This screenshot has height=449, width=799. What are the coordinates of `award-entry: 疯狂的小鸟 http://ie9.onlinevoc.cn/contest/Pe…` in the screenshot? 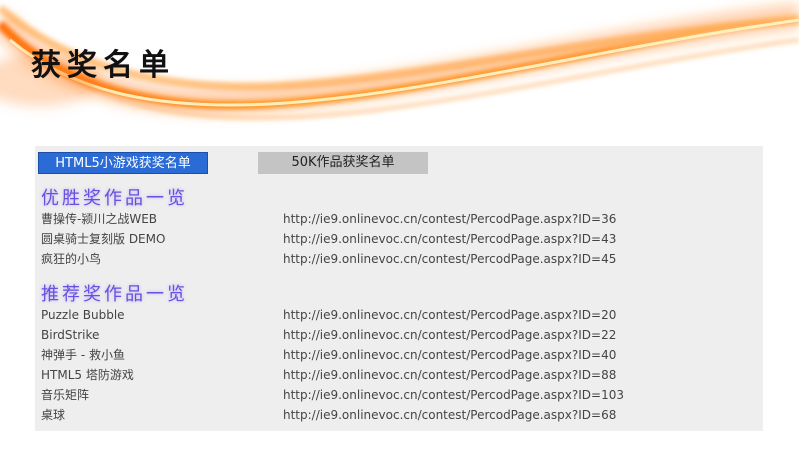 It's located at (399, 259).